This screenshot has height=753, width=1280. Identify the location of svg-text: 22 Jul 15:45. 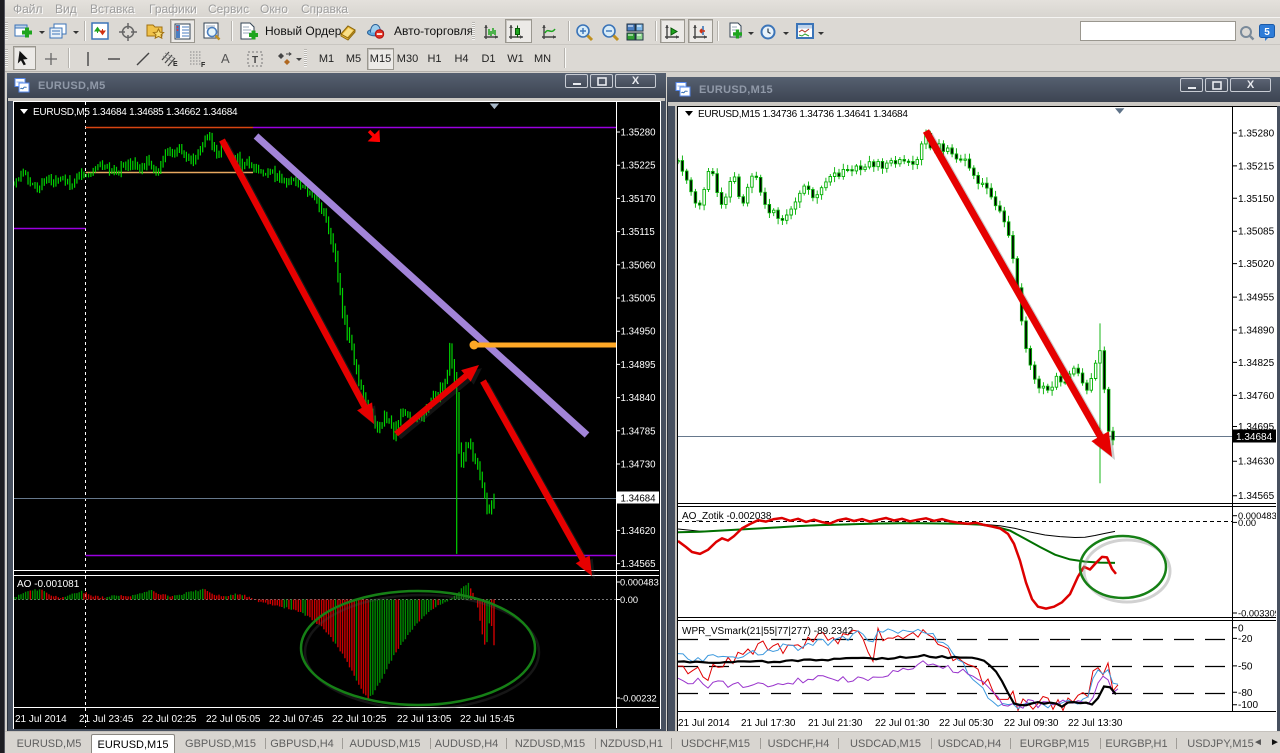
(487, 719).